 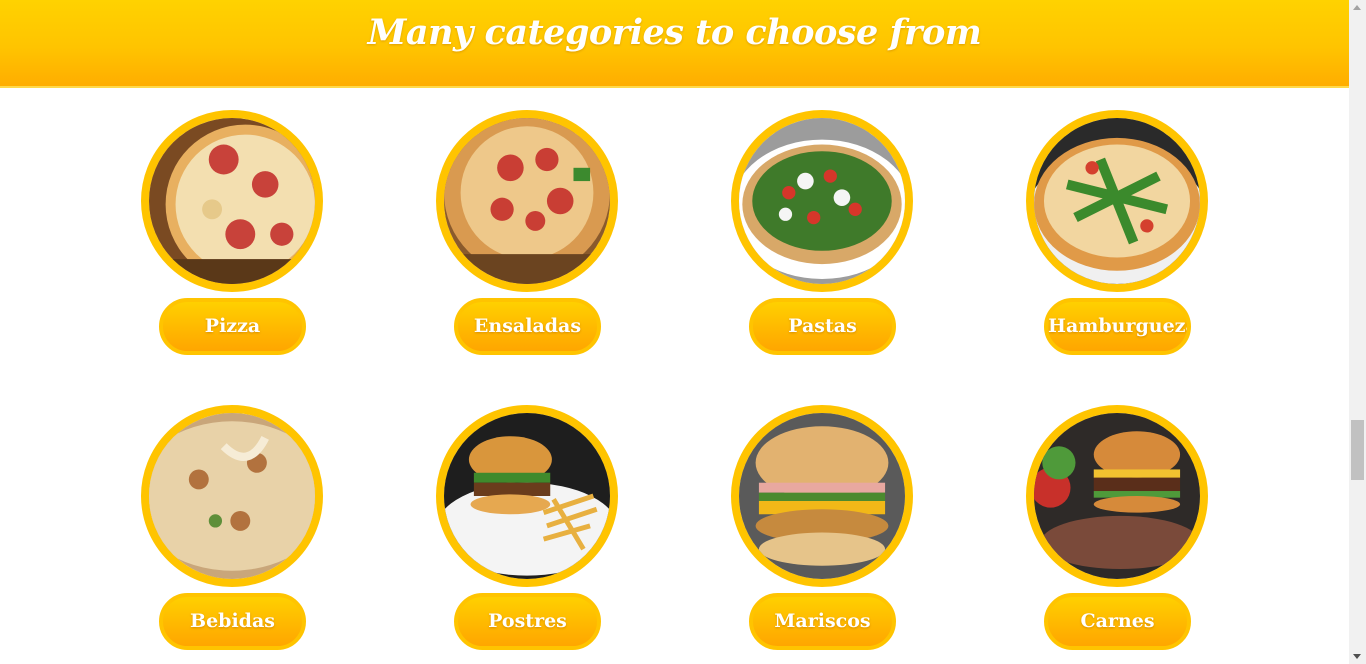 I want to click on header-banner: Many categories to choose from, so click(x=674, y=43).